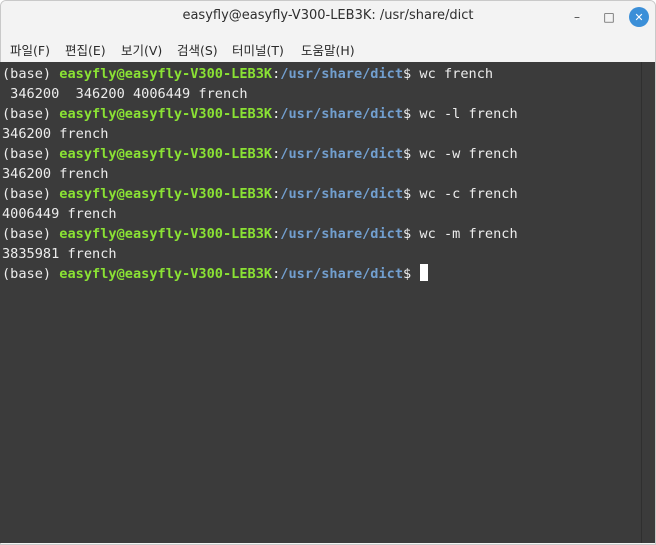 The image size is (656, 545). Describe the element at coordinates (456, 74) in the screenshot. I see `command-text: wc french` at that location.